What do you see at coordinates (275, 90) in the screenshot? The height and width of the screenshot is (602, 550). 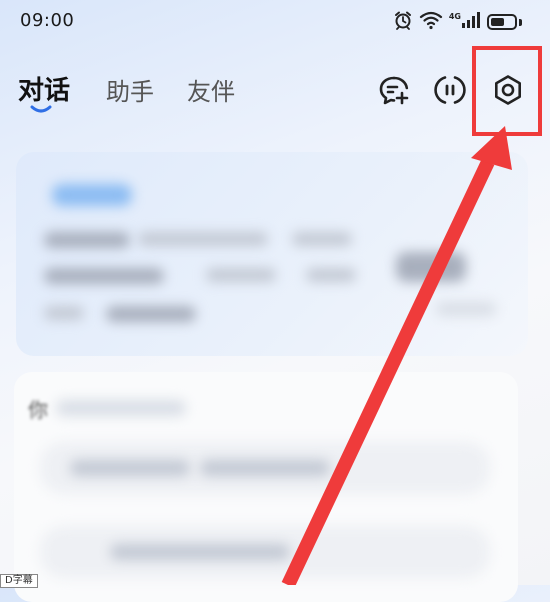 I see `top-header: 对话 助手 友伴` at bounding box center [275, 90].